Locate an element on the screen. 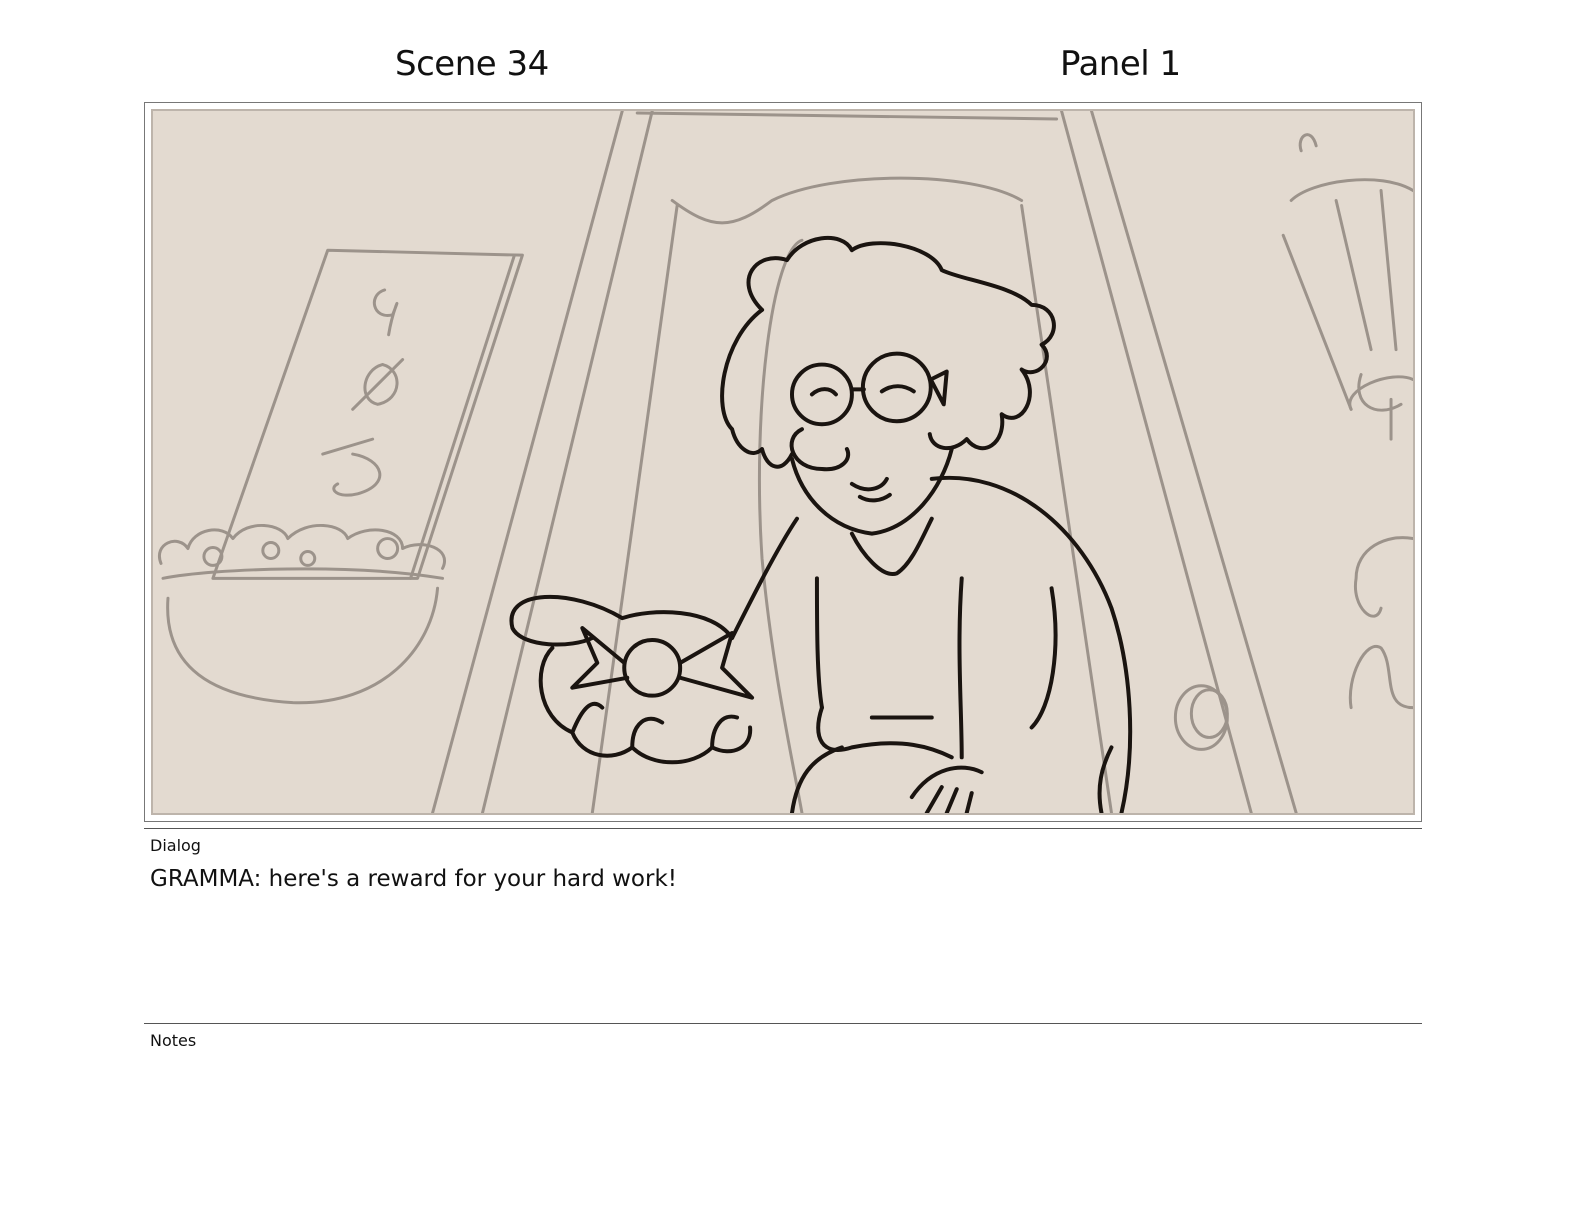 This screenshot has width=1584, height=1224. notes-divider is located at coordinates (783, 1023).